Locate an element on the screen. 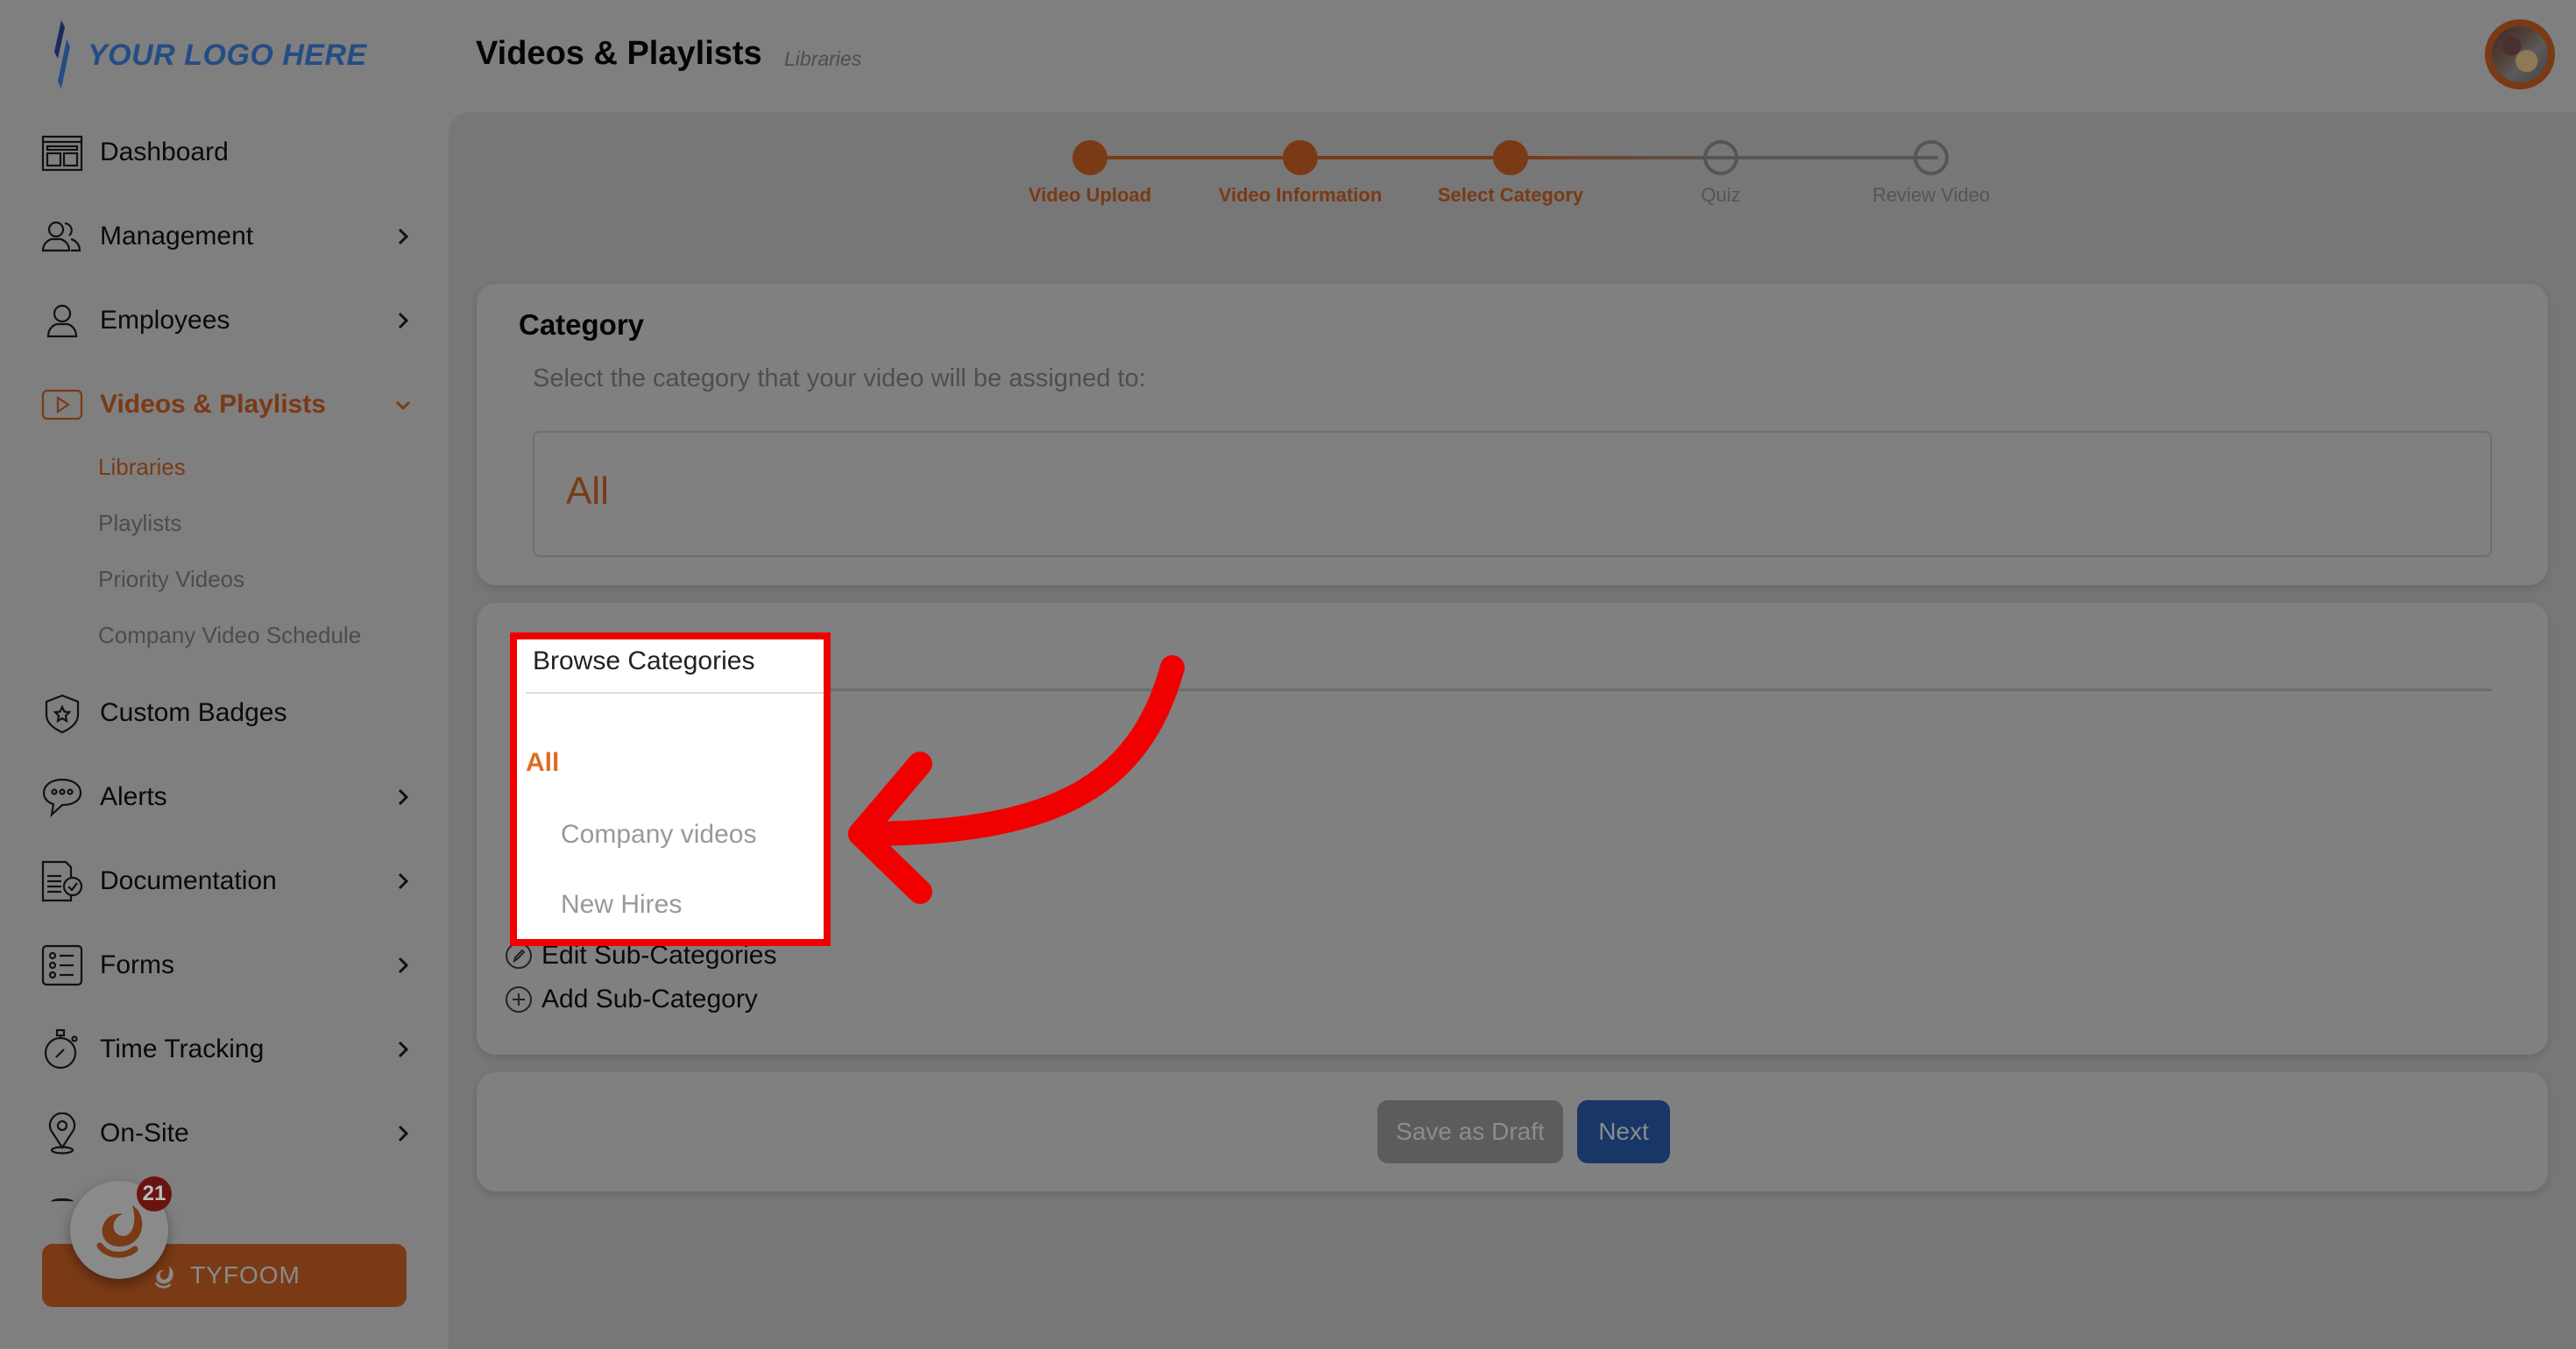 The image size is (2576, 1349). step-dot-video-information is located at coordinates (1300, 157).